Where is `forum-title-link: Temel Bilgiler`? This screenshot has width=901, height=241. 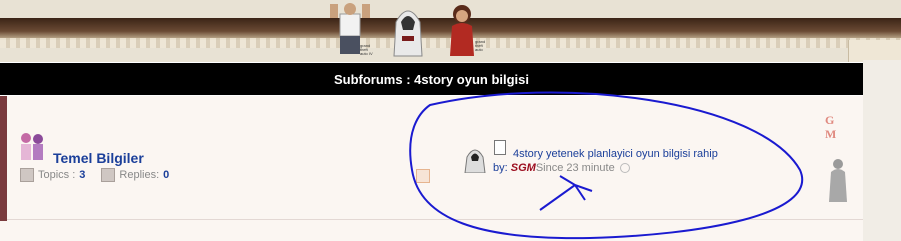
forum-title-link: Temel Bilgiler is located at coordinates (98, 158).